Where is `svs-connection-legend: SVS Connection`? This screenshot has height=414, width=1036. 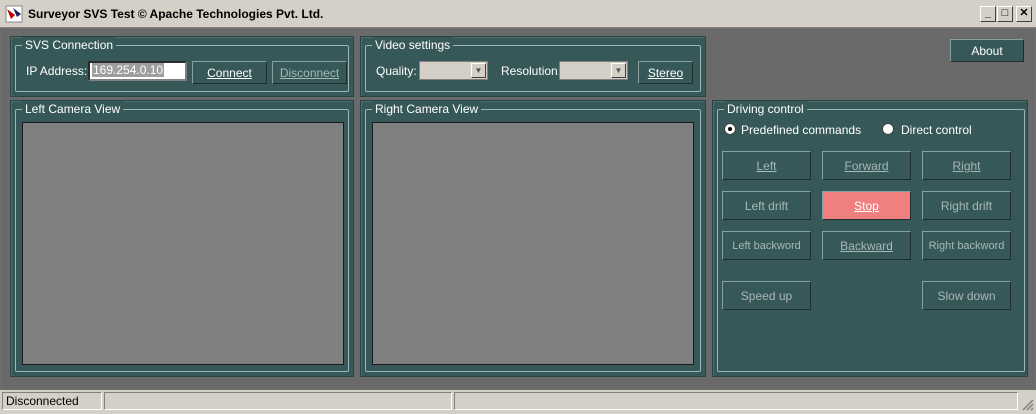 svs-connection-legend: SVS Connection is located at coordinates (69, 45).